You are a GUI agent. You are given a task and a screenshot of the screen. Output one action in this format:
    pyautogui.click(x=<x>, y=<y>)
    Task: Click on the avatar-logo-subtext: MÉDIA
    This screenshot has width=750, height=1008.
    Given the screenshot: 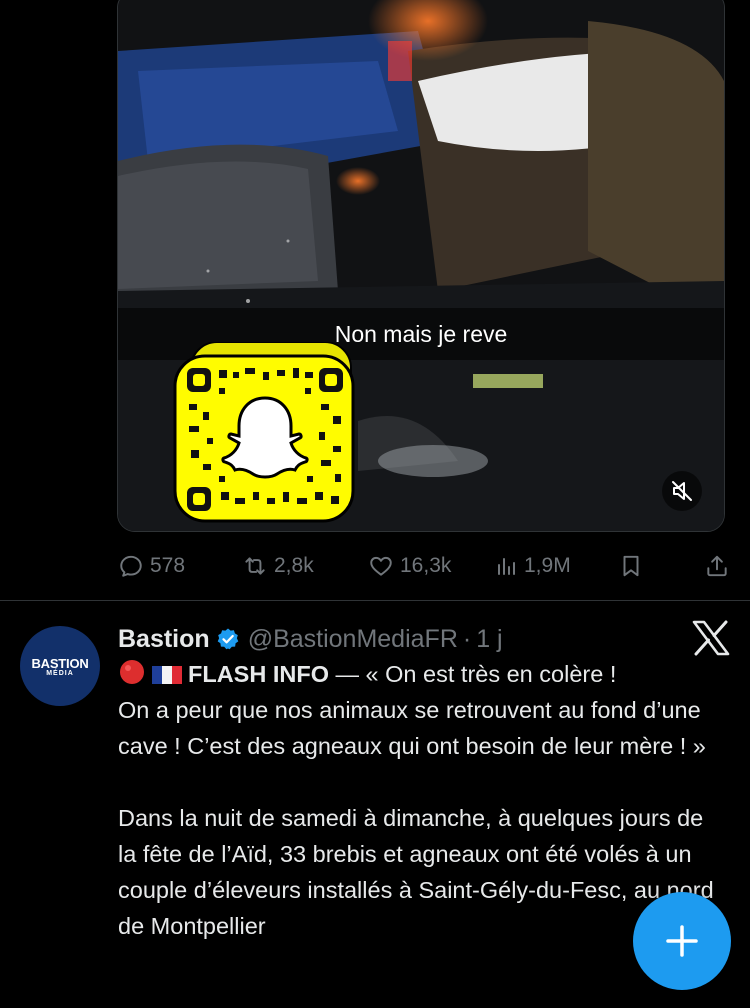 What is the action you would take?
    pyautogui.click(x=60, y=673)
    